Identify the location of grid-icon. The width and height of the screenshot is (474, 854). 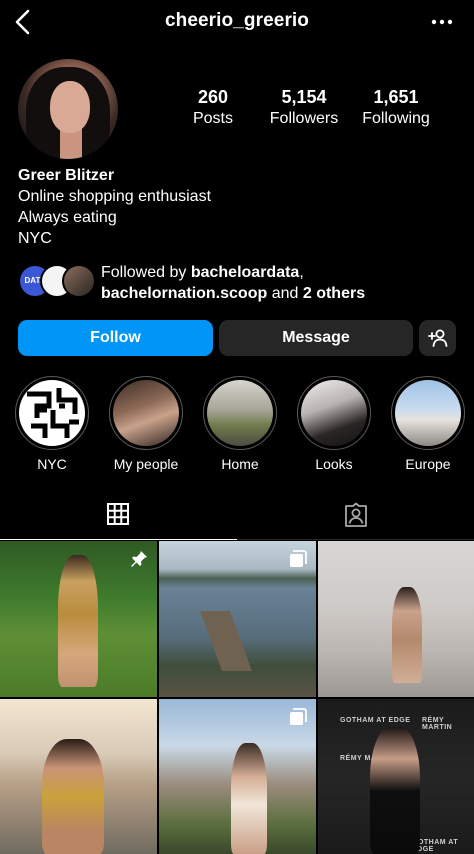
(118, 514).